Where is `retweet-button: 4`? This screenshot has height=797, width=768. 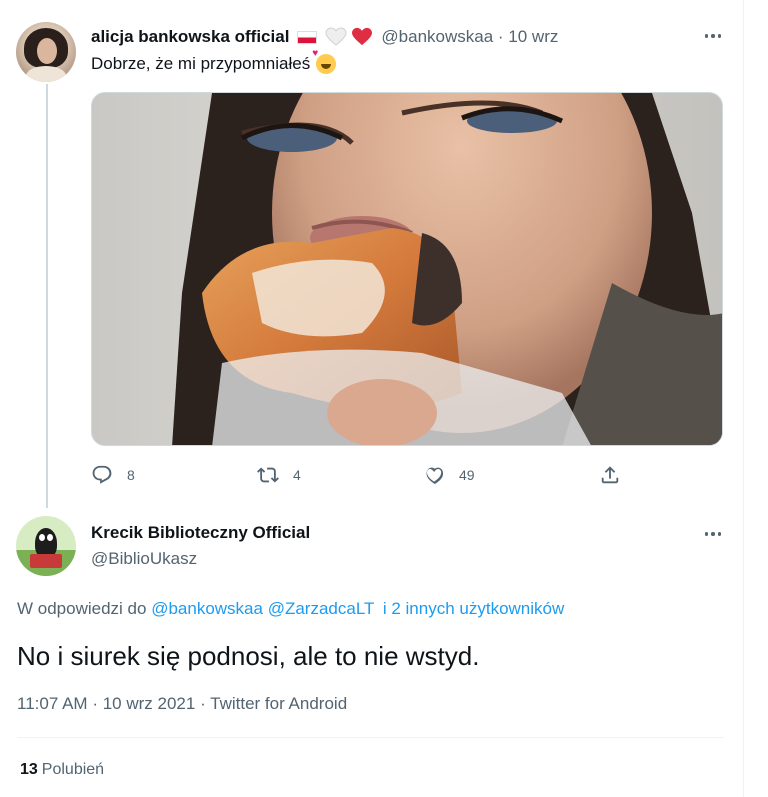 retweet-button: 4 is located at coordinates (279, 475).